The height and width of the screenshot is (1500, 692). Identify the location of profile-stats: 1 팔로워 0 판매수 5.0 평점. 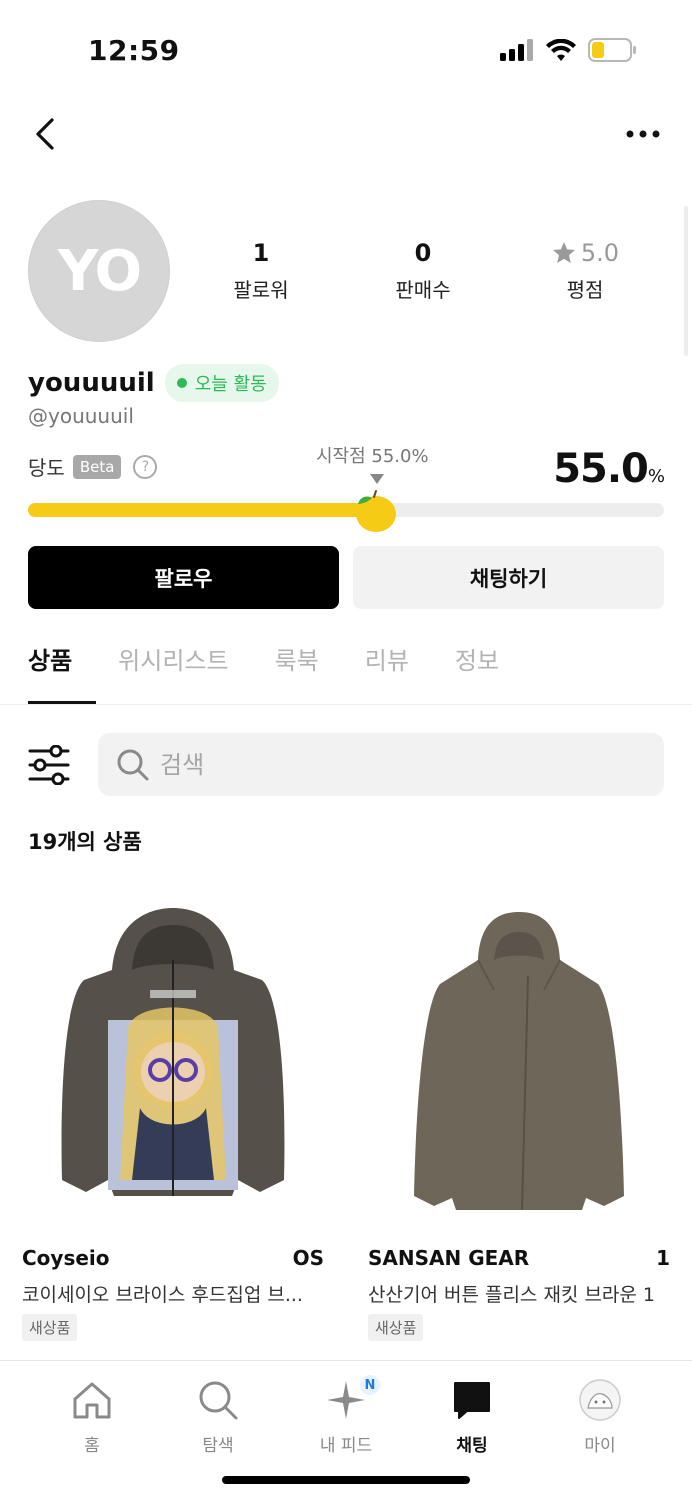
(423, 269).